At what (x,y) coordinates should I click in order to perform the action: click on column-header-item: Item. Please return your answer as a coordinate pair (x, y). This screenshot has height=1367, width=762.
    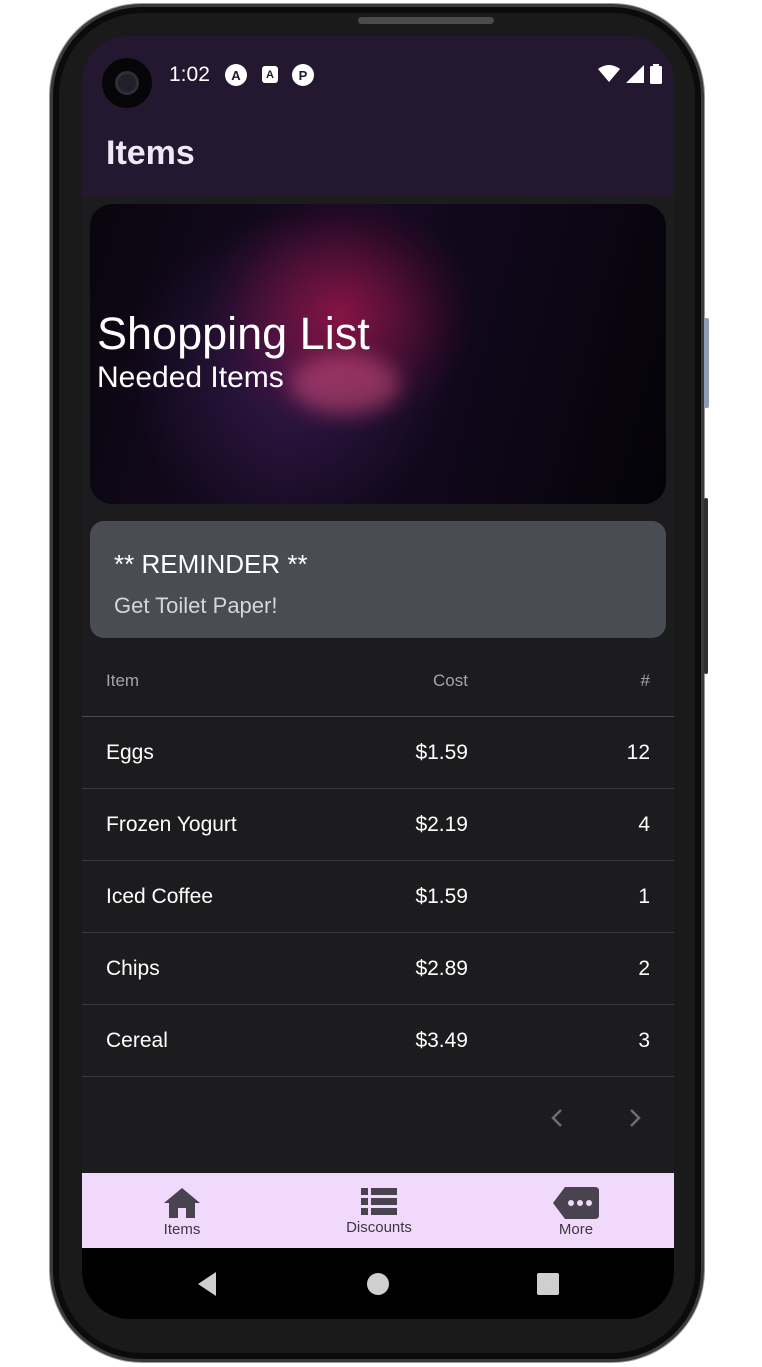
    Looking at the image, I should click on (122, 681).